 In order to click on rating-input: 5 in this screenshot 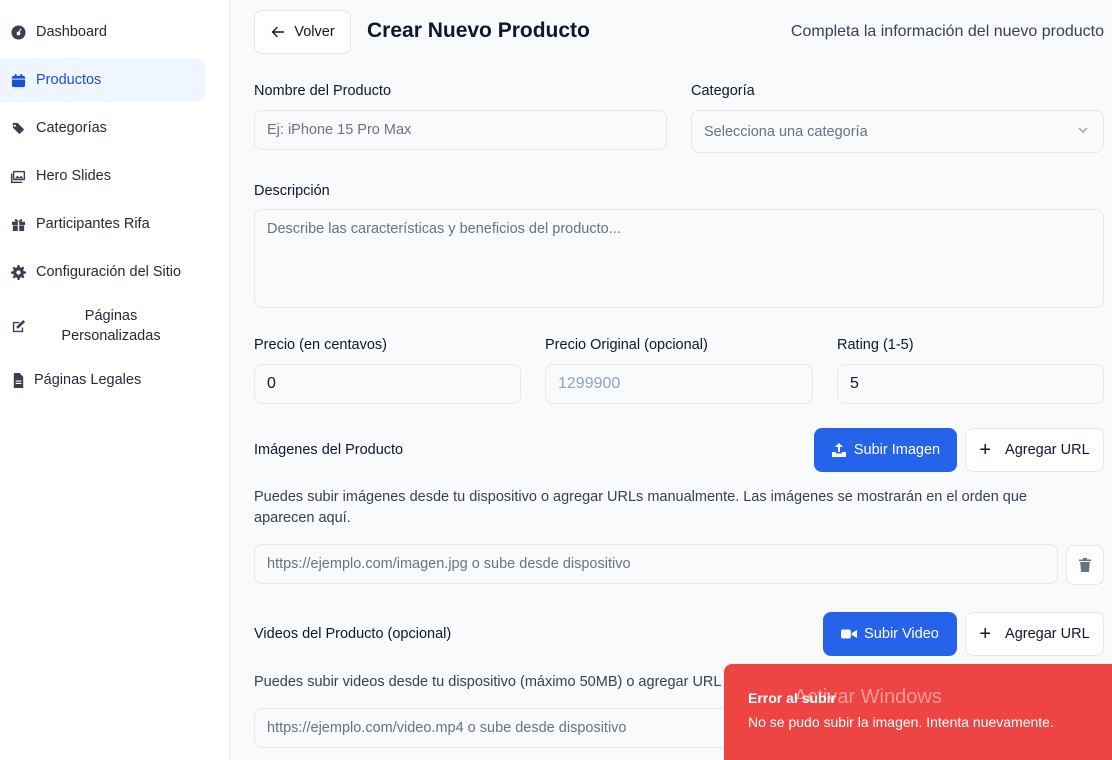, I will do `click(970, 384)`.